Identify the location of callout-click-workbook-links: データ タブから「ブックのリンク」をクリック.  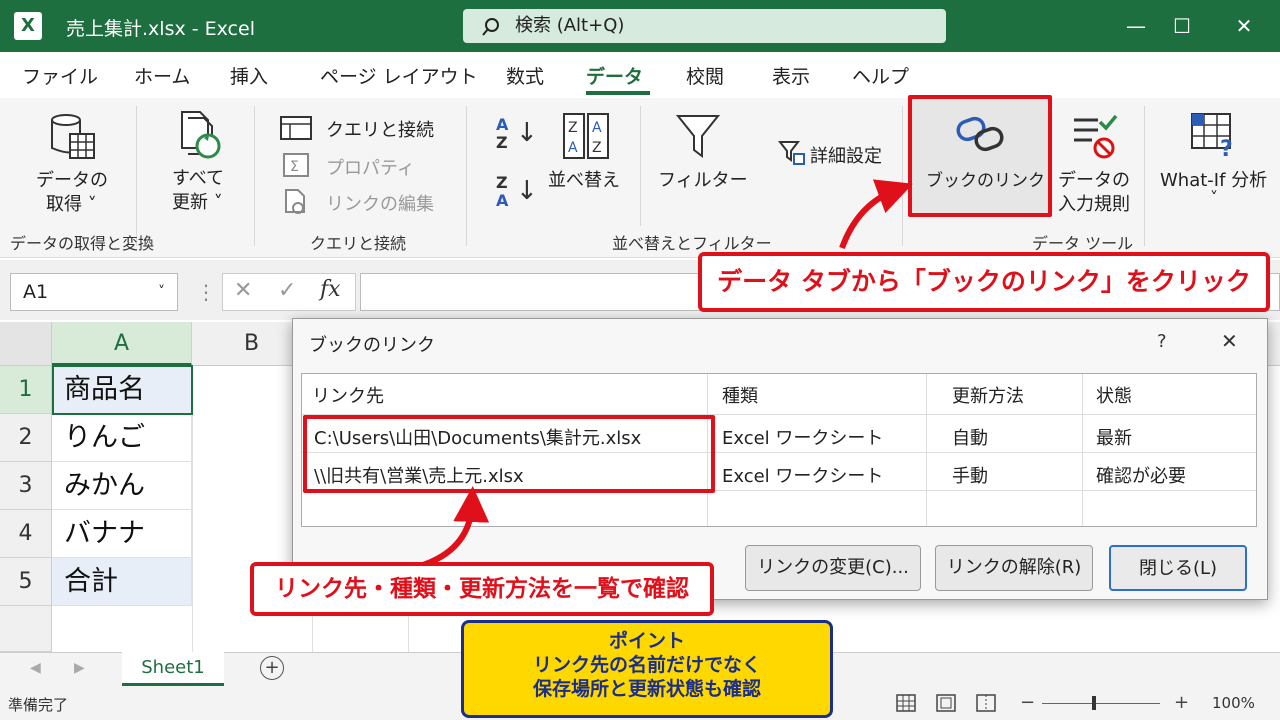
(984, 282).